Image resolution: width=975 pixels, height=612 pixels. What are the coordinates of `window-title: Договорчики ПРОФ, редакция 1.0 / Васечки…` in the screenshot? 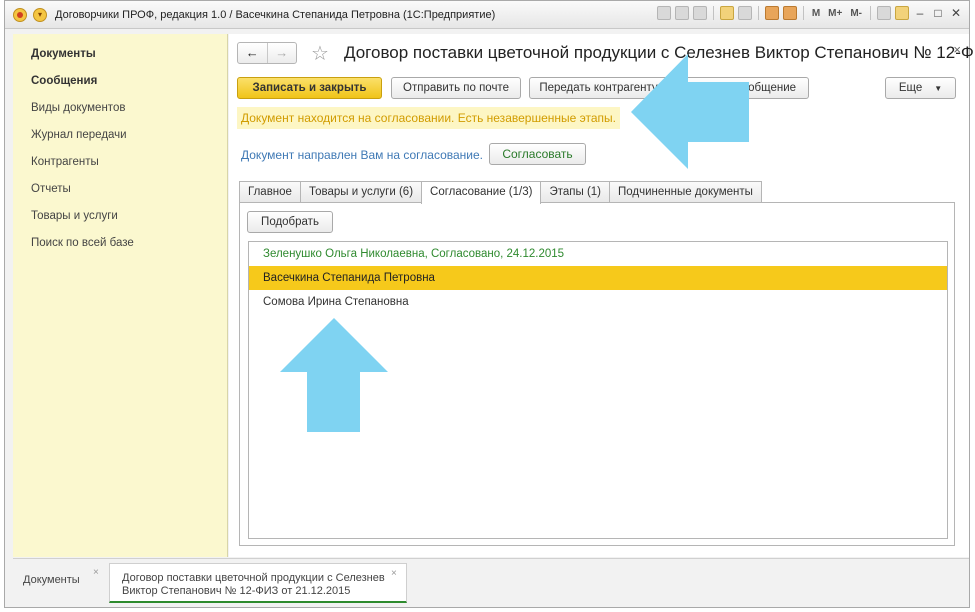 It's located at (275, 14).